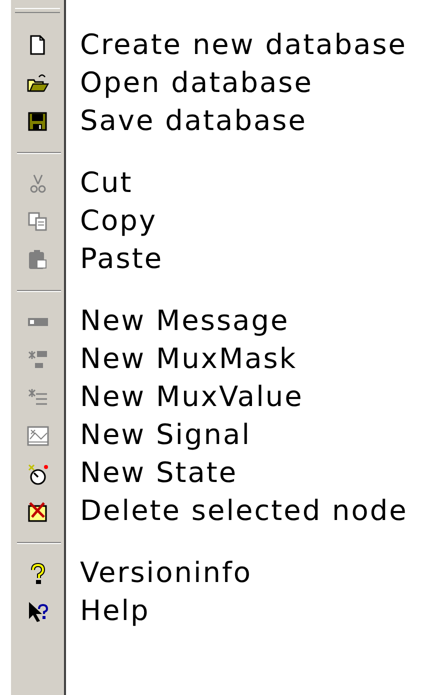 This screenshot has width=434, height=695. Describe the element at coordinates (159, 472) in the screenshot. I see `menu-item-label: New State` at that location.